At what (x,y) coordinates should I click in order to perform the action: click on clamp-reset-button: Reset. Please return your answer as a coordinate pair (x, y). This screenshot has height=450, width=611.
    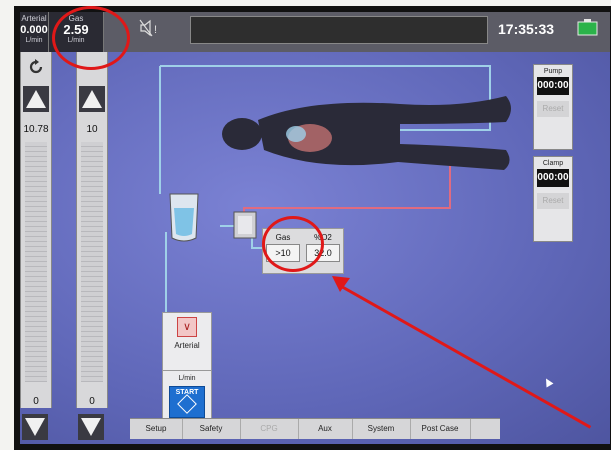
    Looking at the image, I should click on (553, 201).